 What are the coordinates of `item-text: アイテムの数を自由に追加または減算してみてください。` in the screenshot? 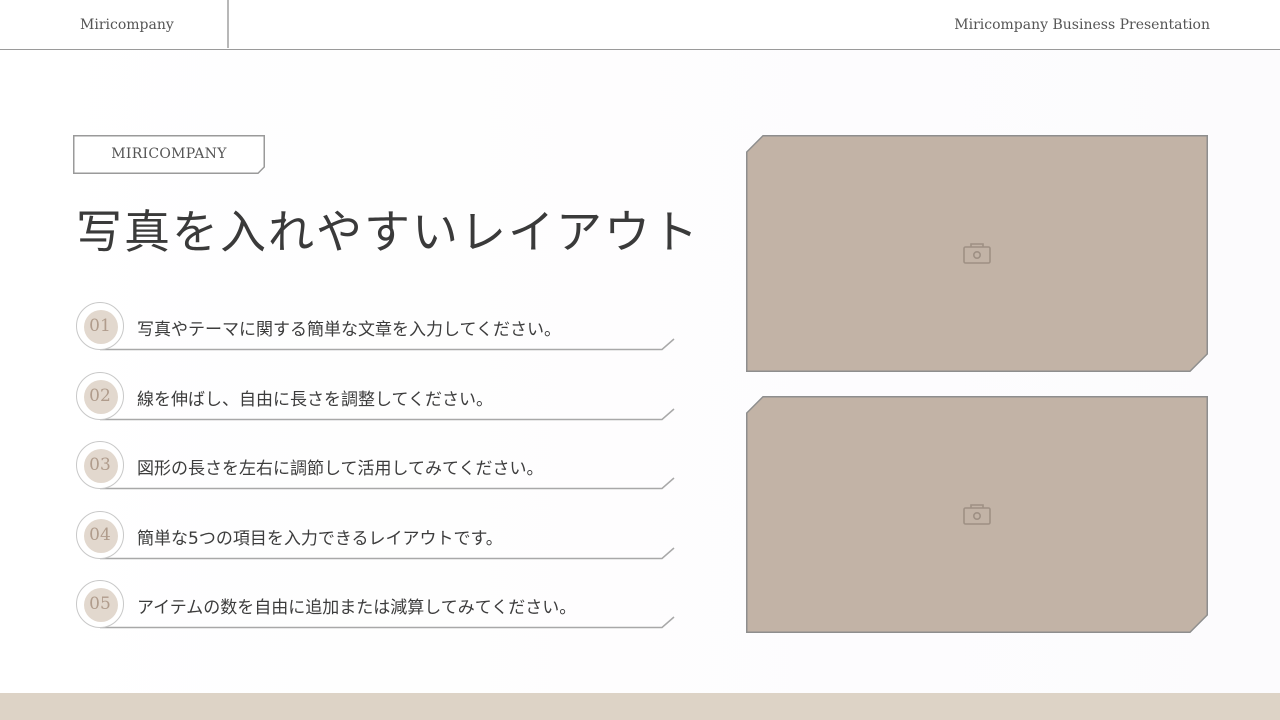 It's located at (357, 608).